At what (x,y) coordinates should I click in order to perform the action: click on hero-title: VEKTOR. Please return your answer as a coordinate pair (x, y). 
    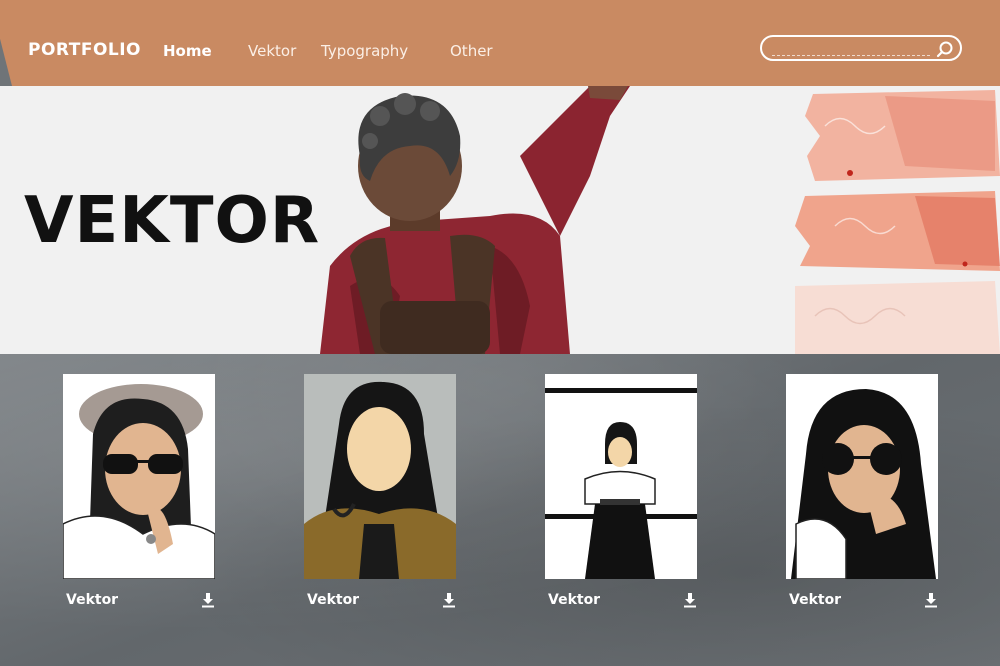
    Looking at the image, I should click on (172, 221).